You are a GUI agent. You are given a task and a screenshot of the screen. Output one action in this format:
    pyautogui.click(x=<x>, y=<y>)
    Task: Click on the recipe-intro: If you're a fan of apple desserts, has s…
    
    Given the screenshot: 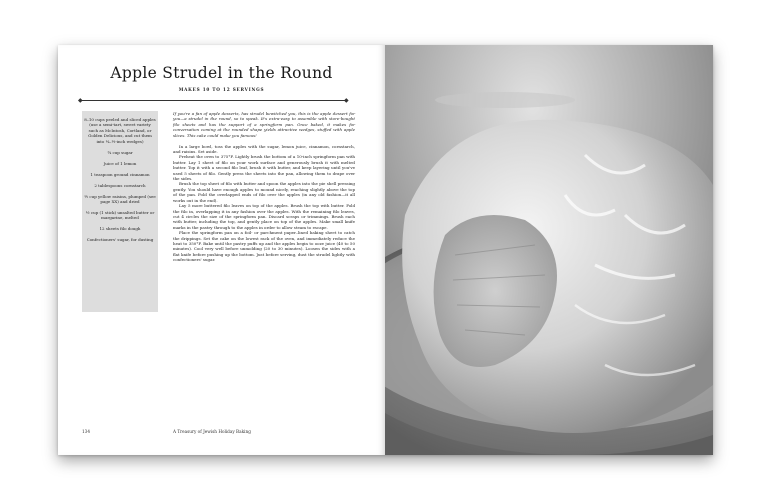 What is the action you would take?
    pyautogui.click(x=264, y=124)
    